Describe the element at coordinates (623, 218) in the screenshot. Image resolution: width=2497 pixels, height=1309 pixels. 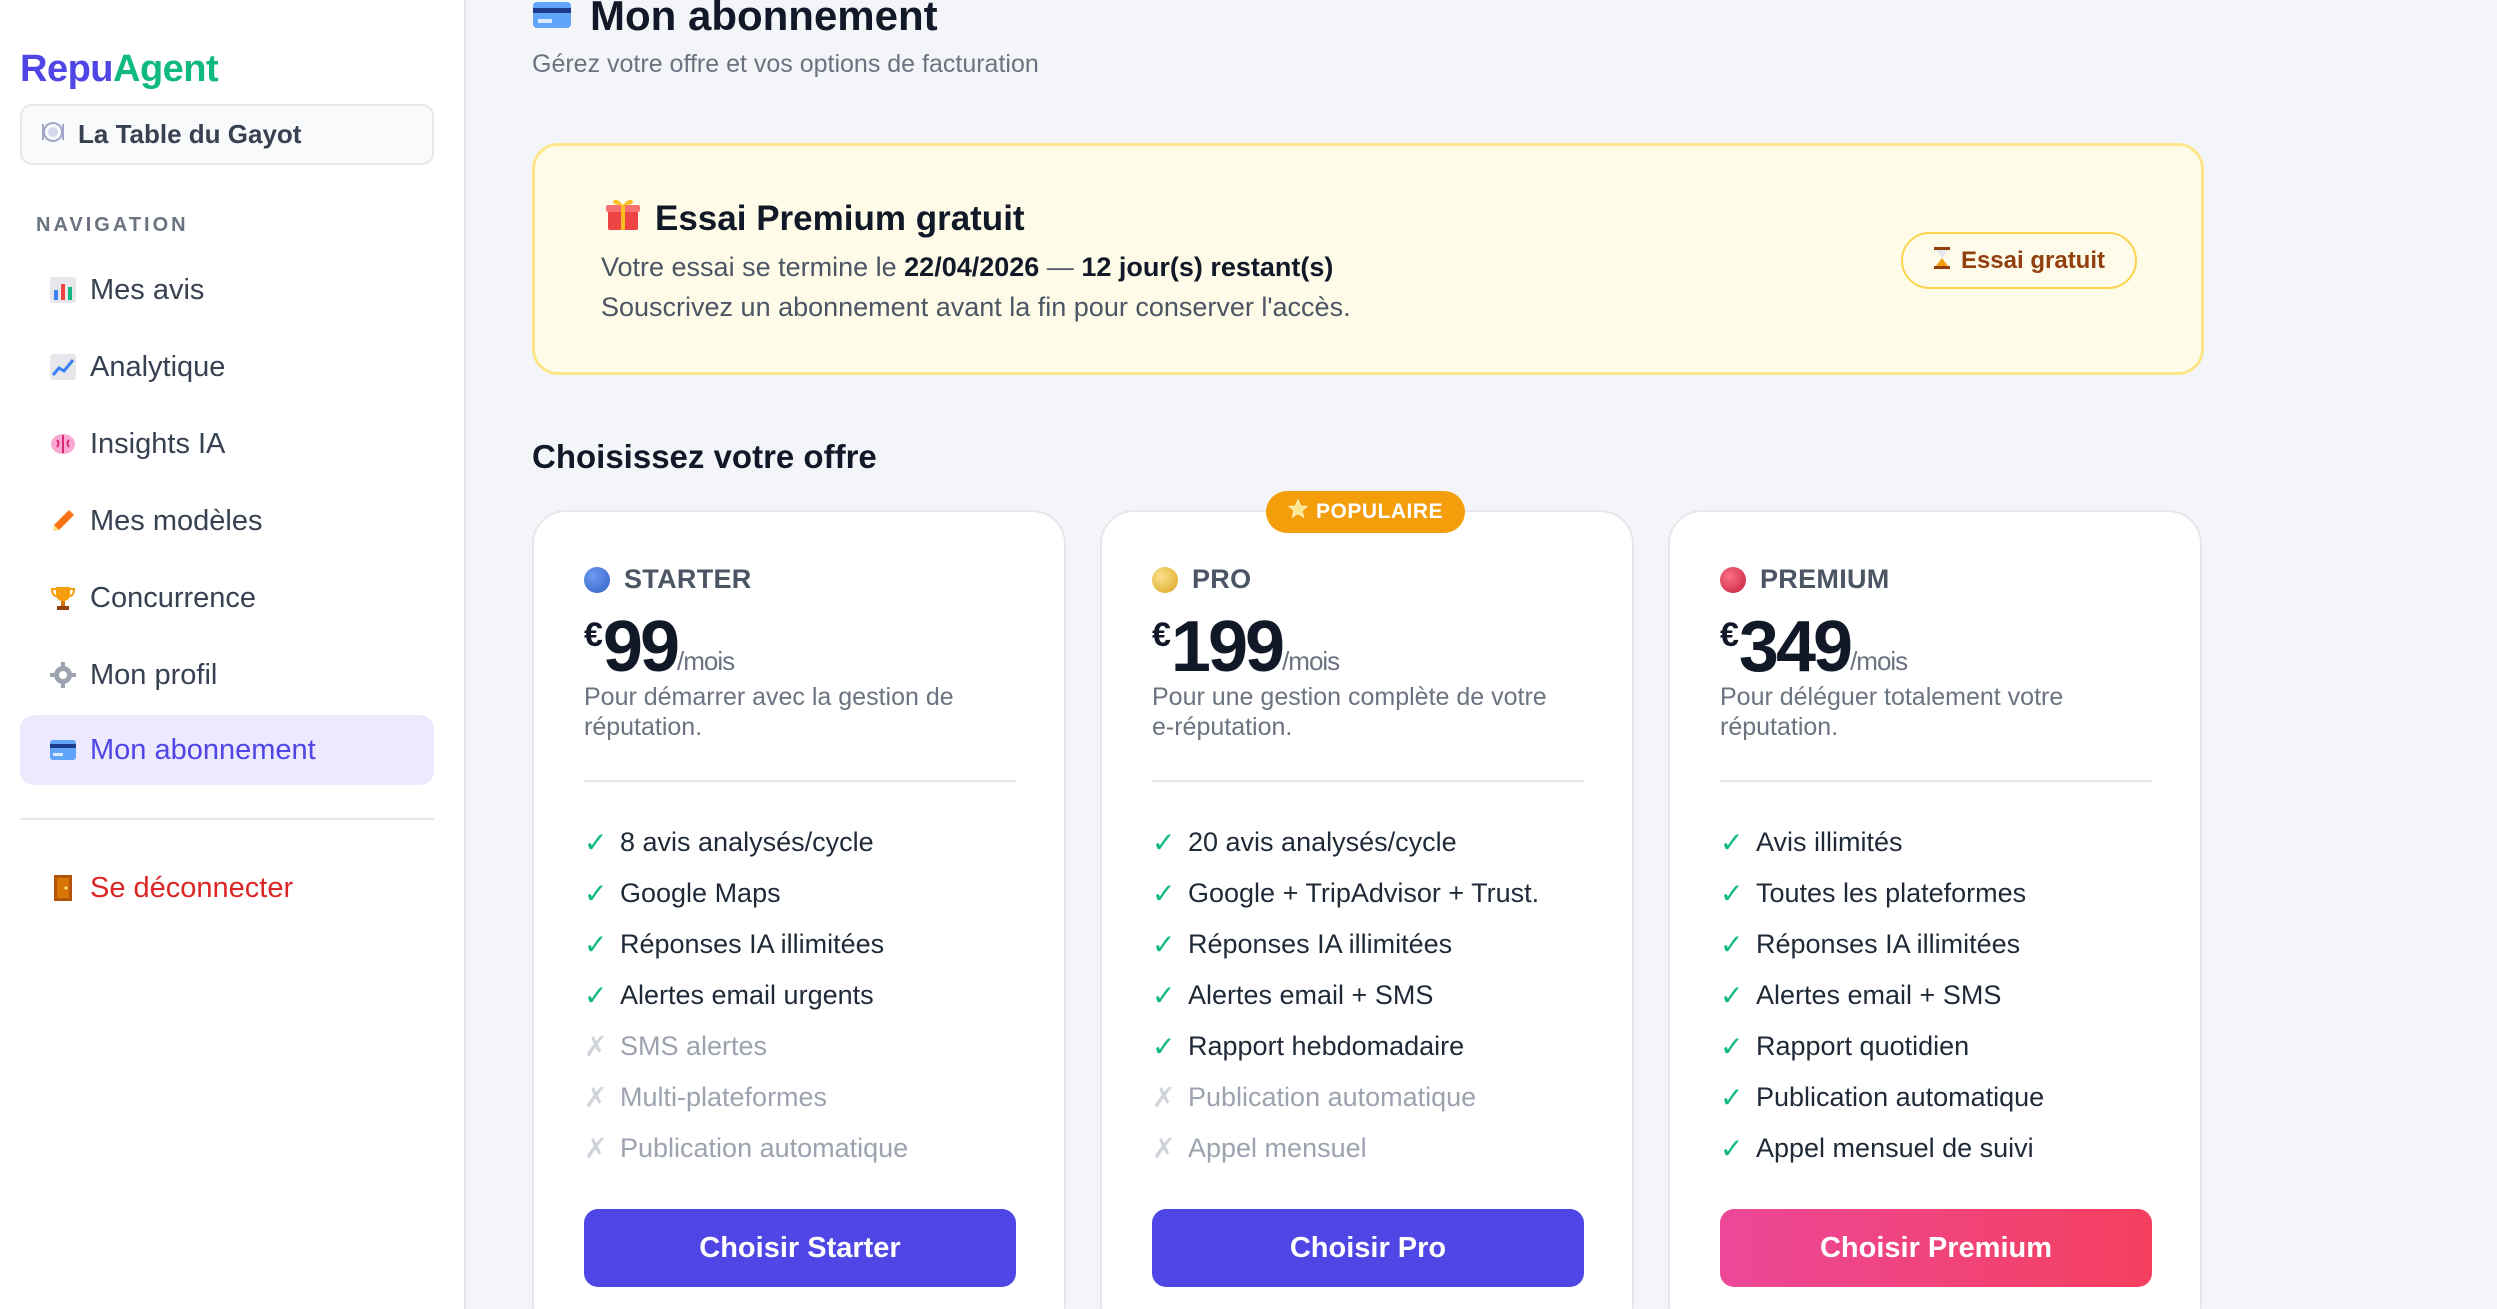
I see `gift-icon` at that location.